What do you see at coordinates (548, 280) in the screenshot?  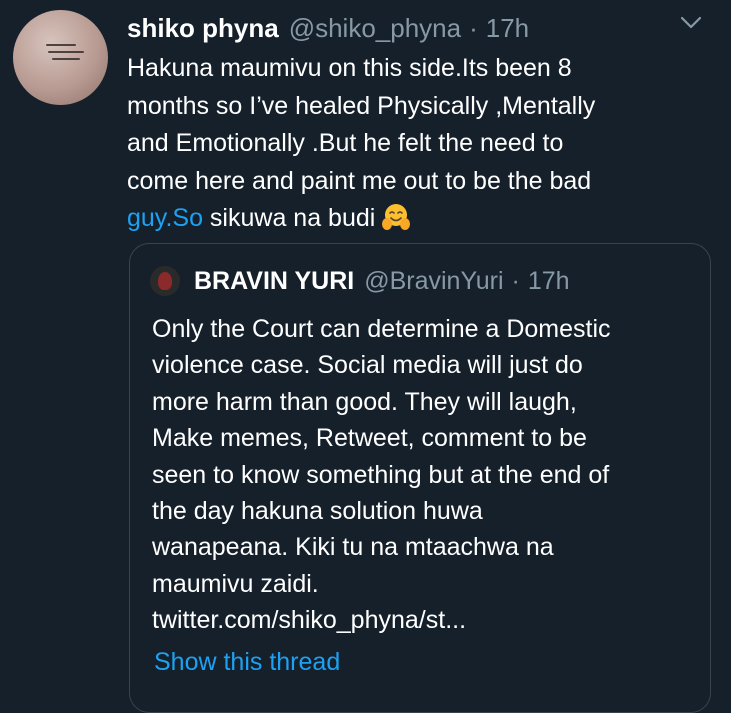 I see `quoted-tweet-timestamp: 17h` at bounding box center [548, 280].